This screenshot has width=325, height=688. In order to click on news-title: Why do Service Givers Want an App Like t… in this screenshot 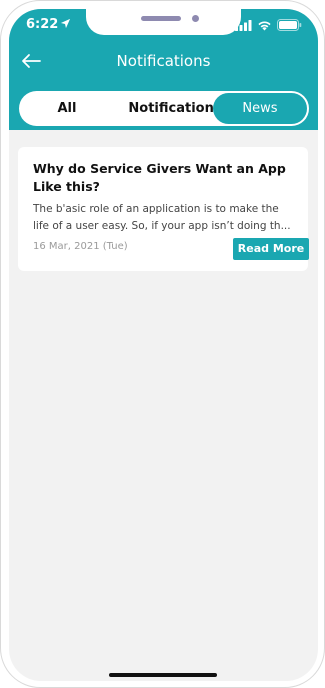, I will do `click(159, 177)`.